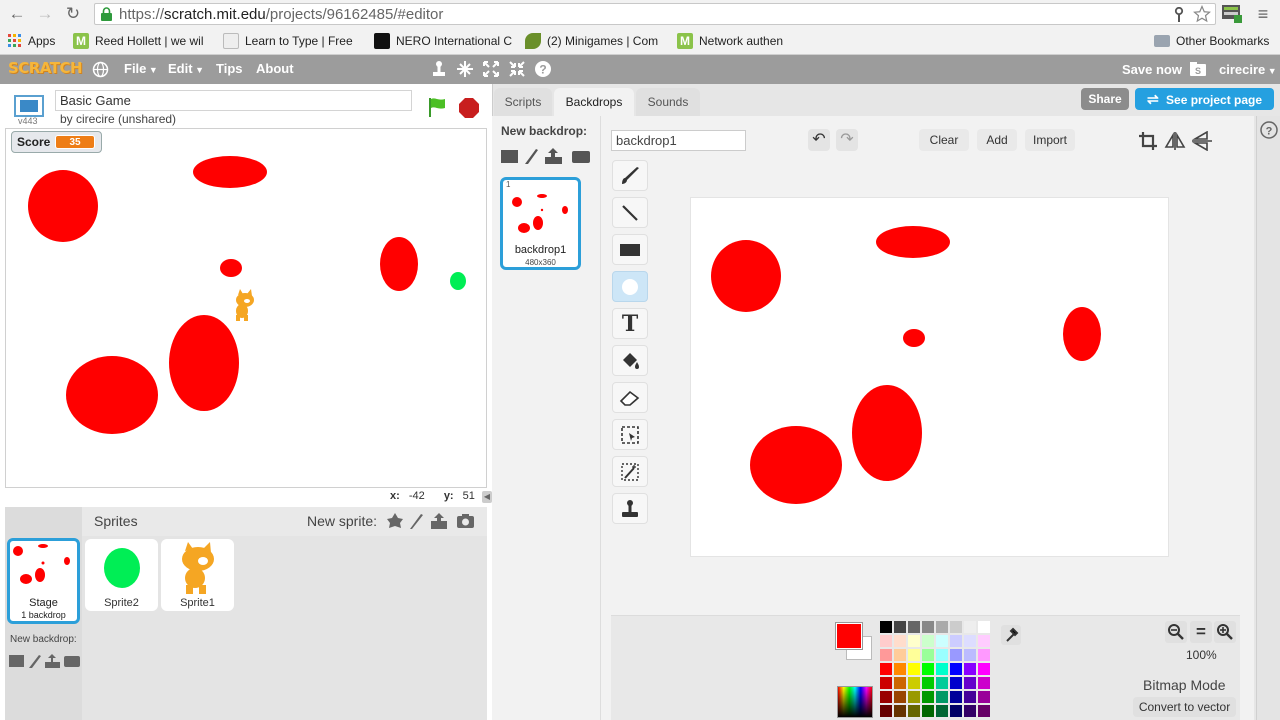 The height and width of the screenshot is (720, 1280). Describe the element at coordinates (439, 69) in the screenshot. I see `duplicate-stamp-icon` at that location.